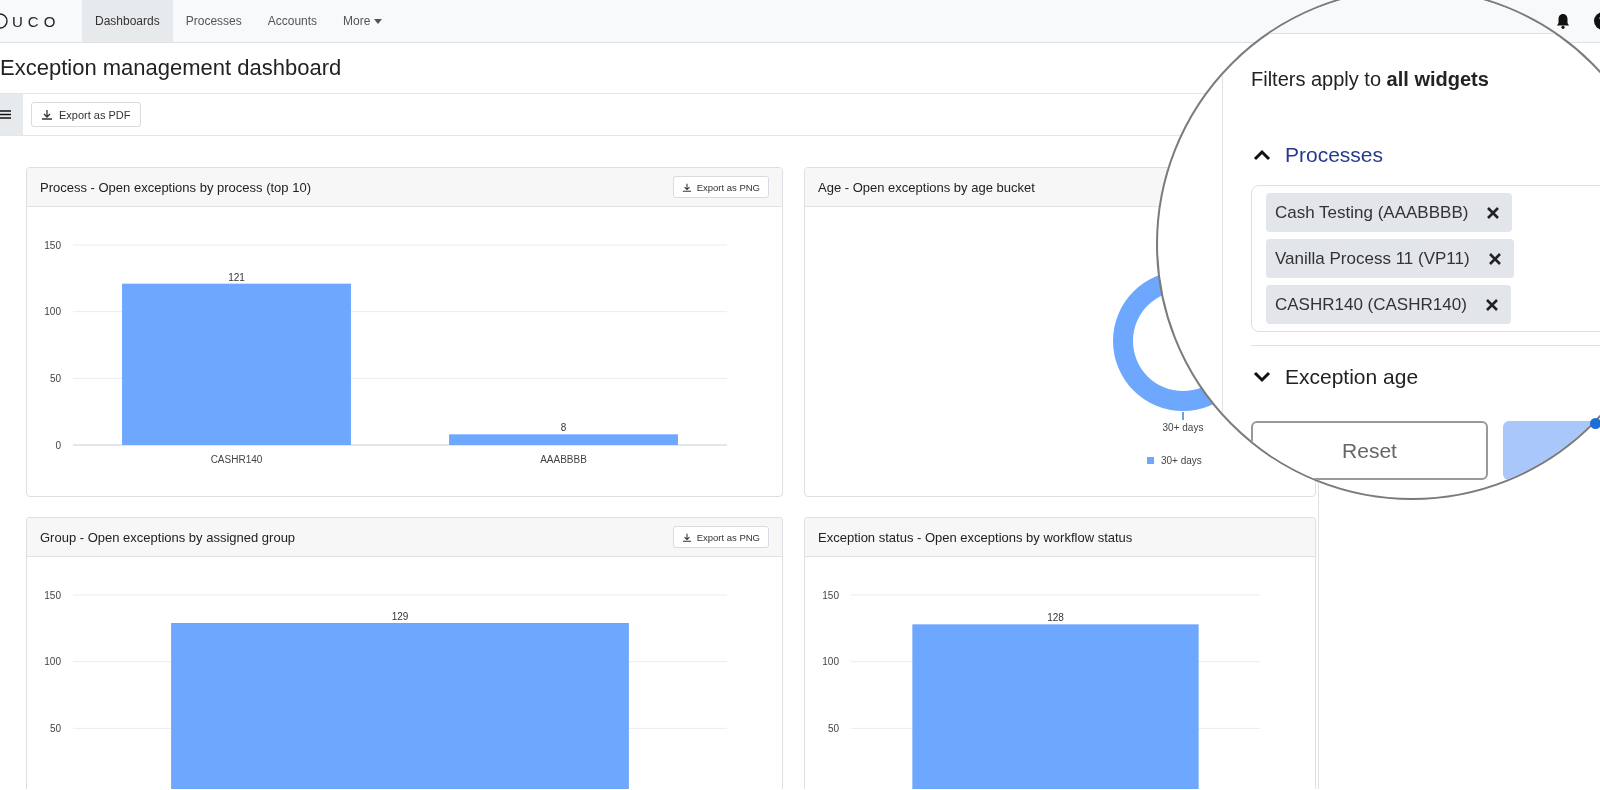  What do you see at coordinates (11, 114) in the screenshot?
I see `menu-button` at bounding box center [11, 114].